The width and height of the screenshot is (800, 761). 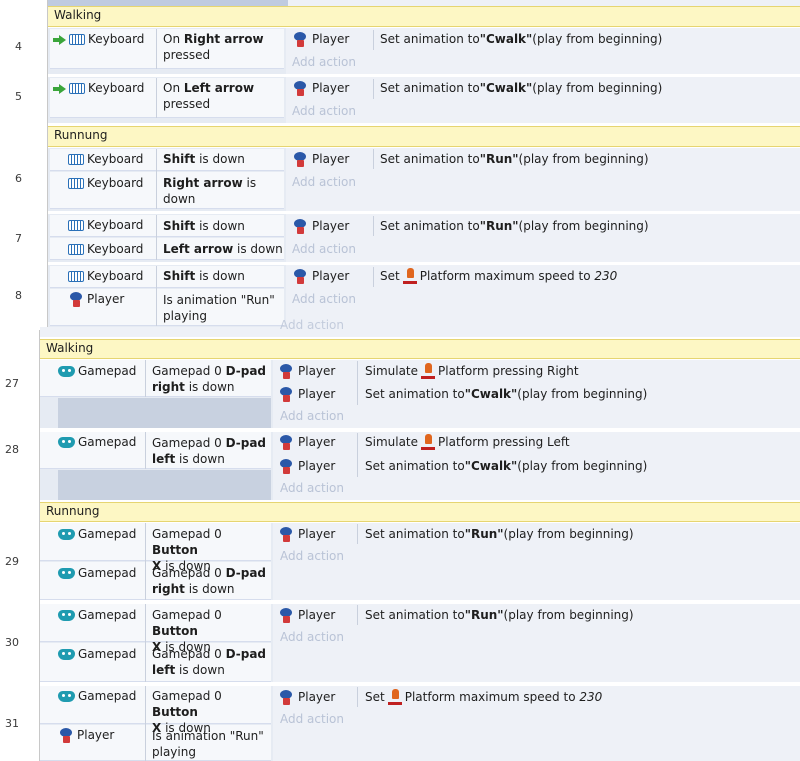 What do you see at coordinates (12, 449) in the screenshot?
I see `line-number: 28` at bounding box center [12, 449].